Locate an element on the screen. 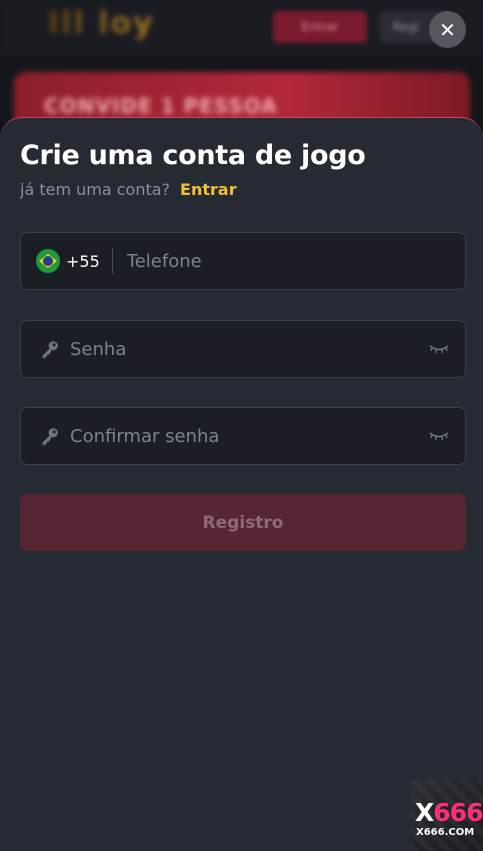 The width and height of the screenshot is (483, 851). phone-field: +55 is located at coordinates (243, 261).